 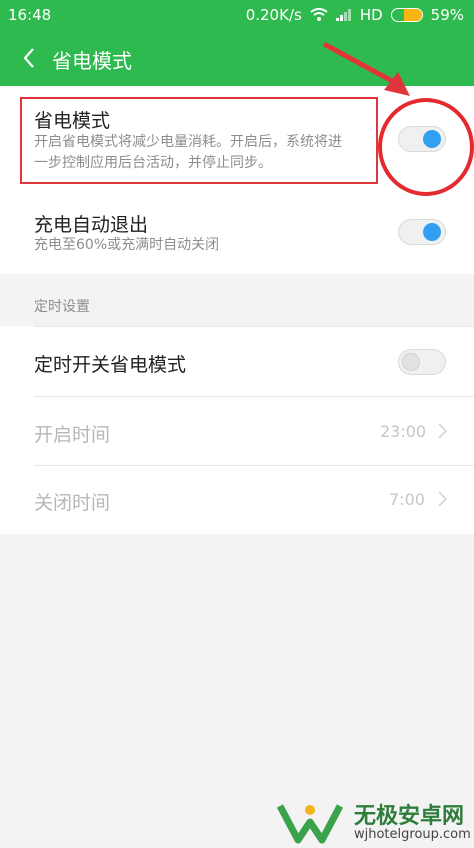 What do you see at coordinates (199, 140) in the screenshot?
I see `highlight-box` at bounding box center [199, 140].